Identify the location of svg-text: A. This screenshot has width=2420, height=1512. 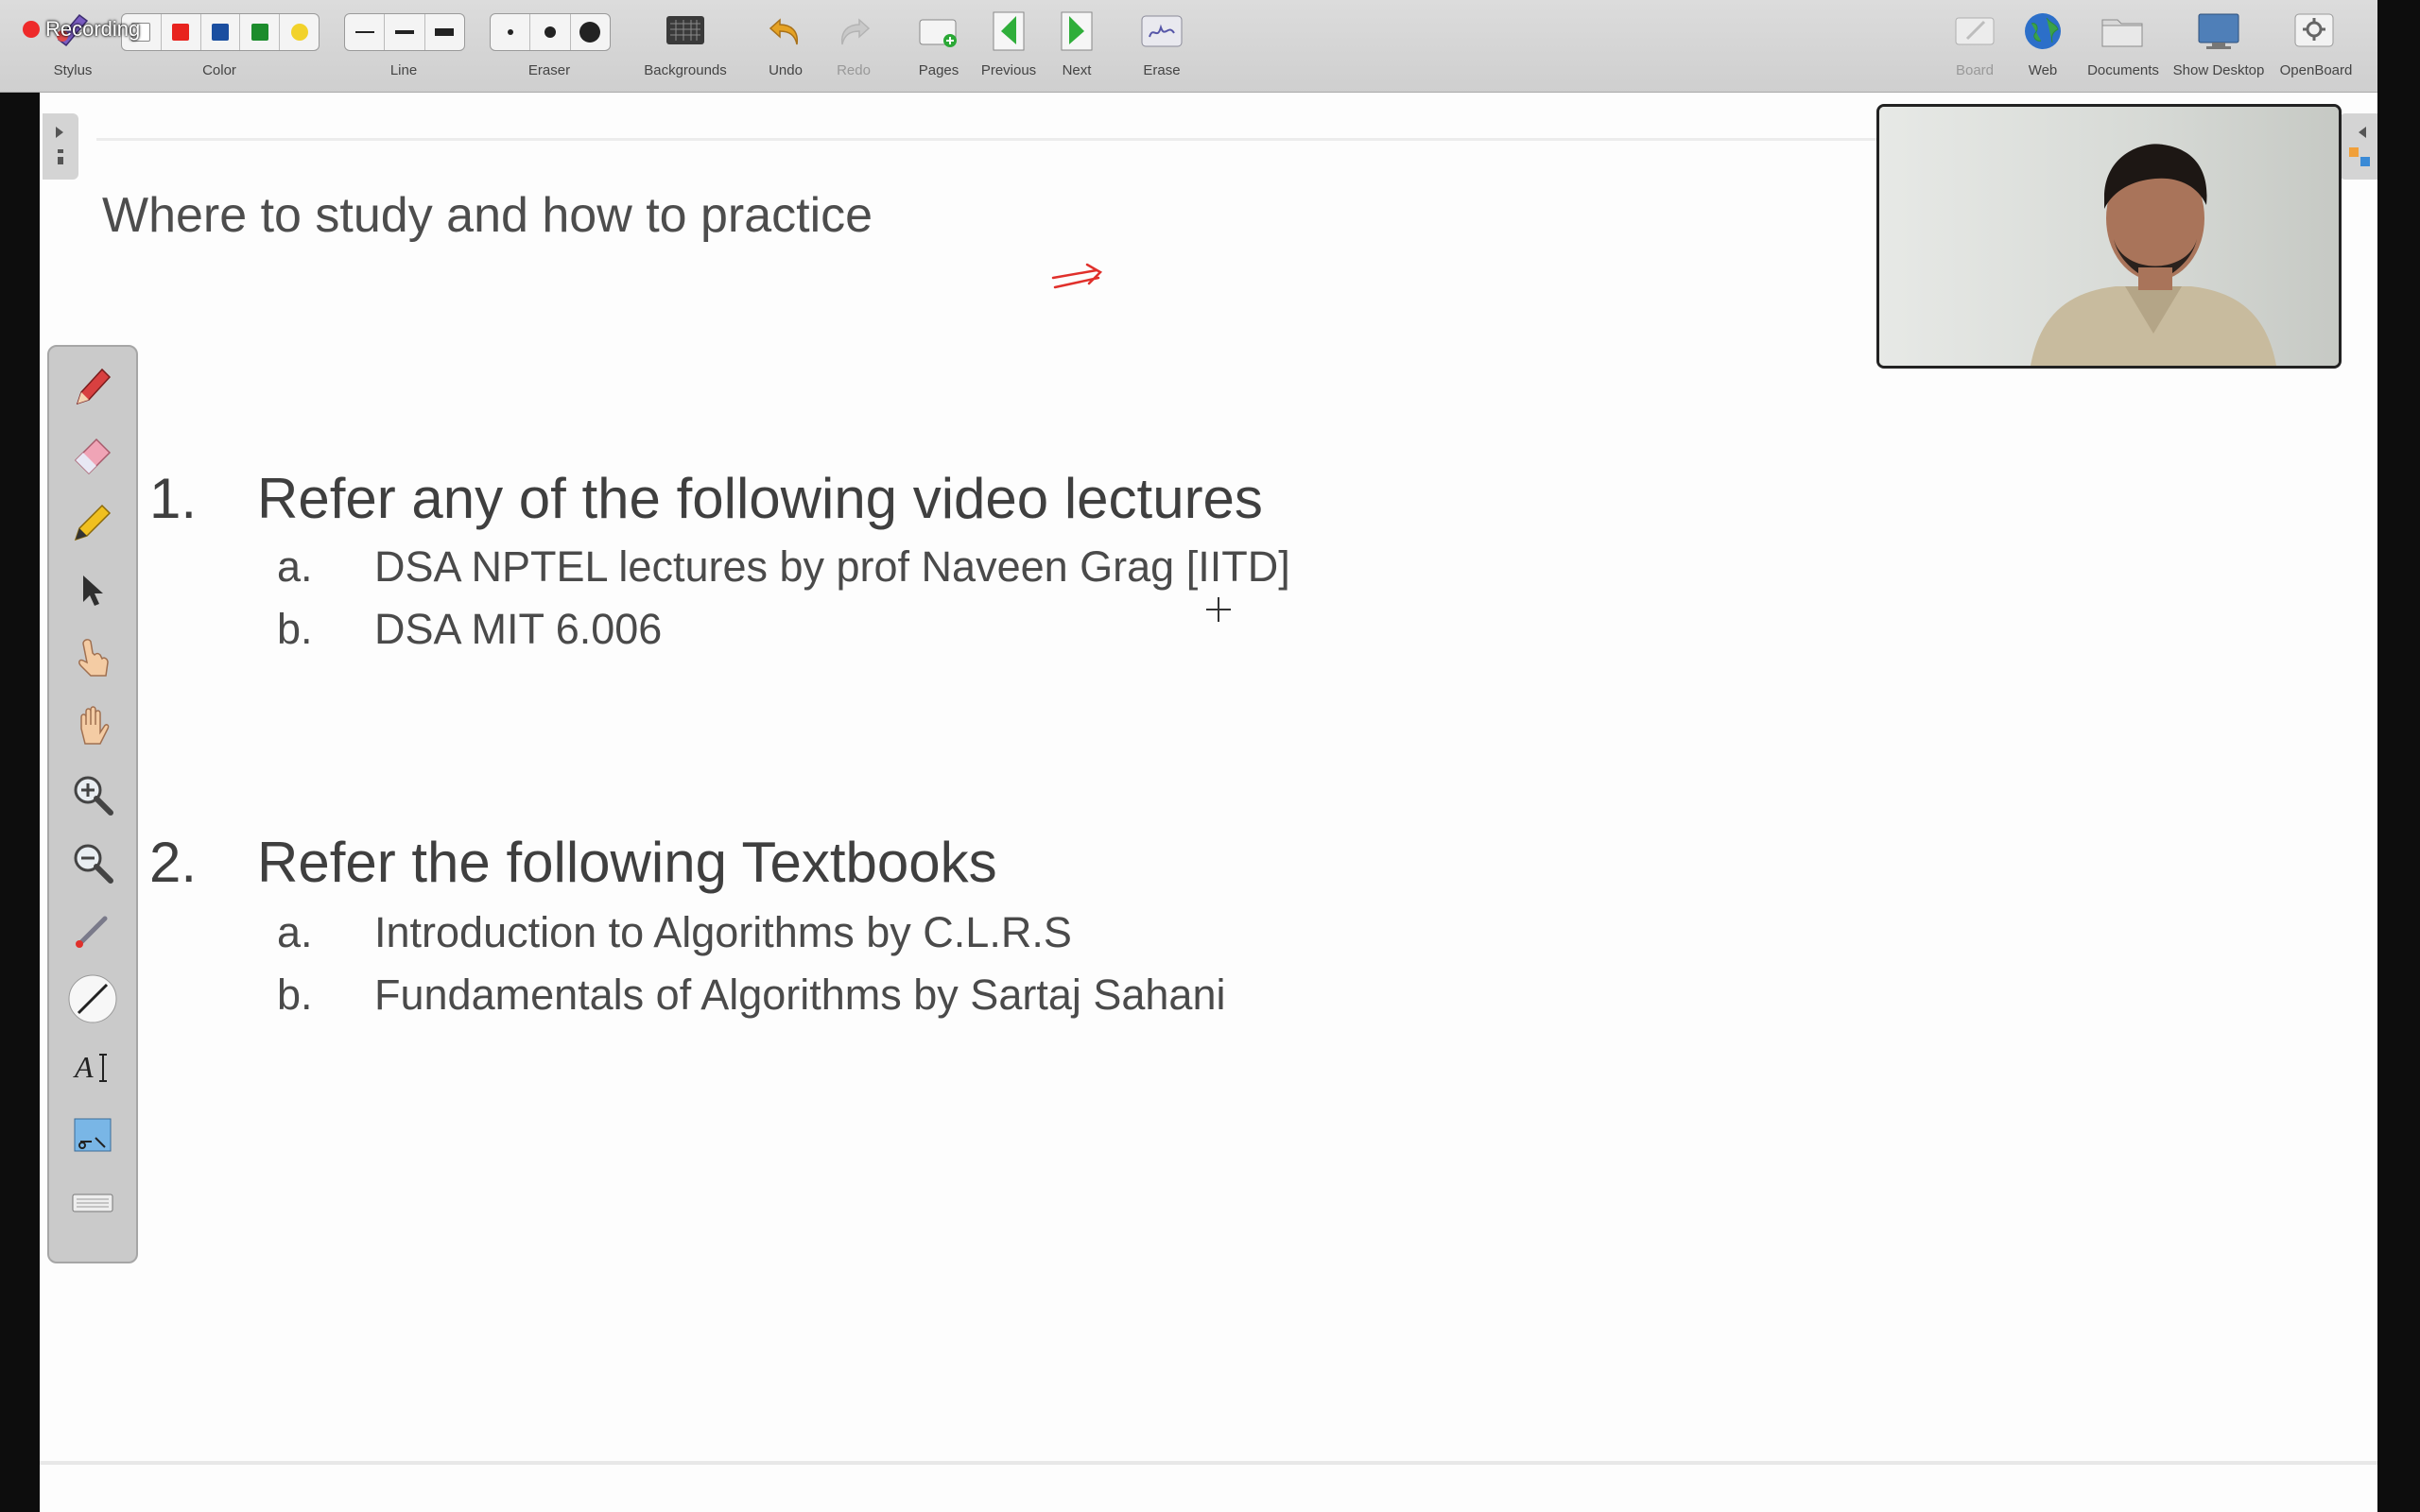
(83, 1067).